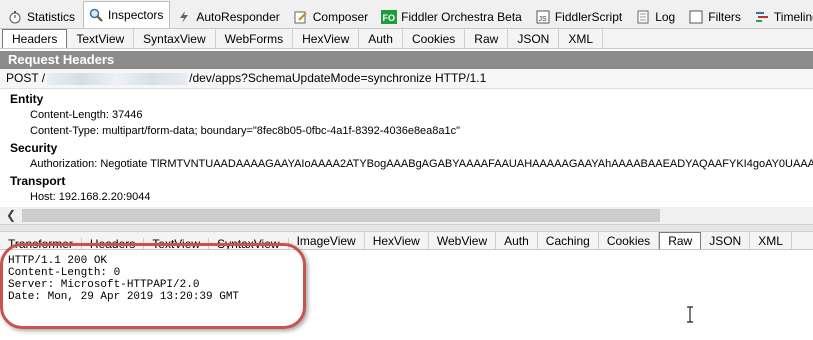 This screenshot has height=340, width=813. What do you see at coordinates (327, 240) in the screenshot?
I see `resp-tab-imageview: ImageView` at bounding box center [327, 240].